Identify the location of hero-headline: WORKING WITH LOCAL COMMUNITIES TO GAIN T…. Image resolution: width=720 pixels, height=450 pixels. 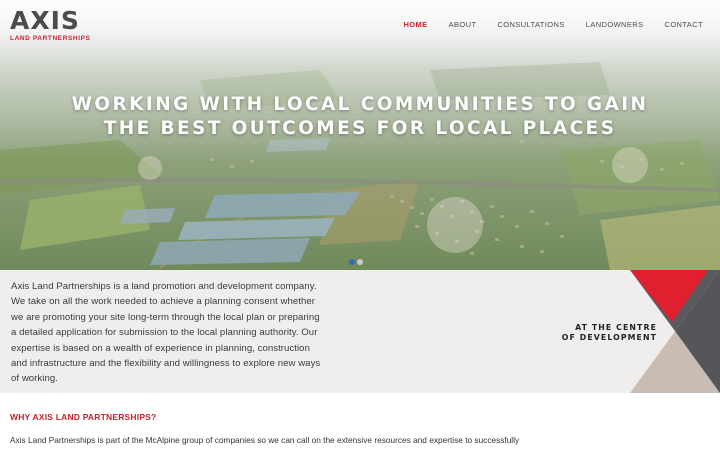
(360, 117).